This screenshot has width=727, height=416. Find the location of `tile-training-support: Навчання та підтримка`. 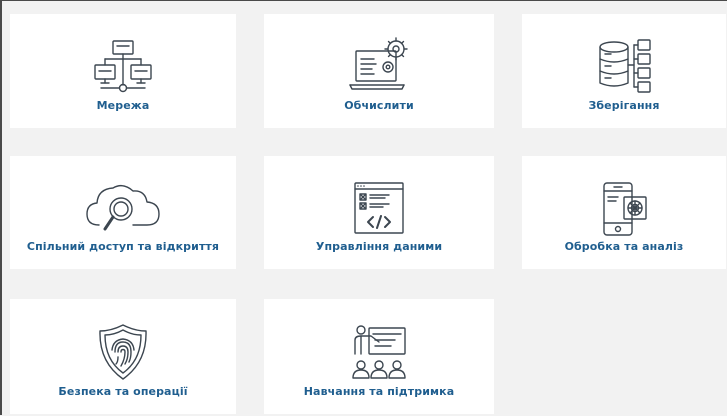

tile-training-support: Навчання та підтримка is located at coordinates (379, 356).